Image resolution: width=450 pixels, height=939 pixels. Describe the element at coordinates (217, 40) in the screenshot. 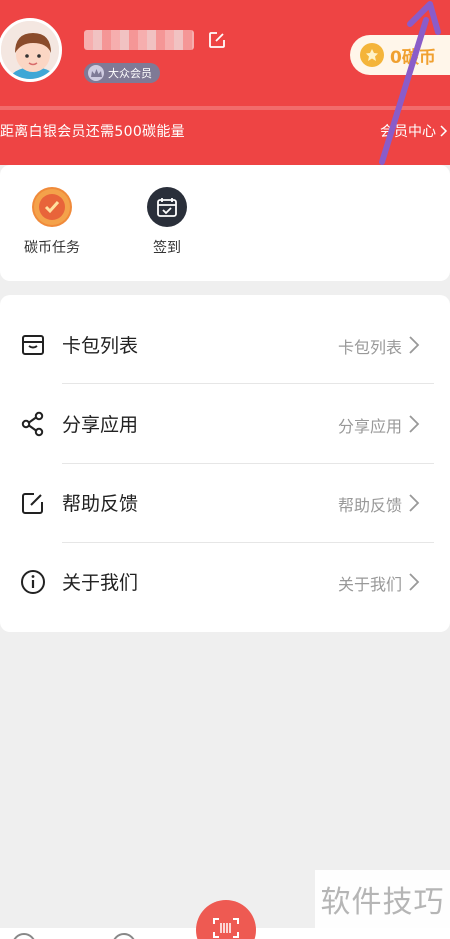

I see `edit-name-icon` at that location.